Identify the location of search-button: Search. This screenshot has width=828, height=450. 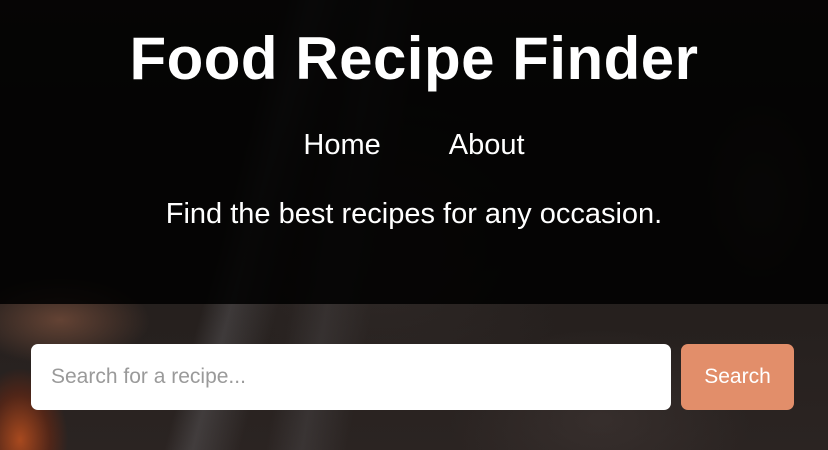
(737, 377).